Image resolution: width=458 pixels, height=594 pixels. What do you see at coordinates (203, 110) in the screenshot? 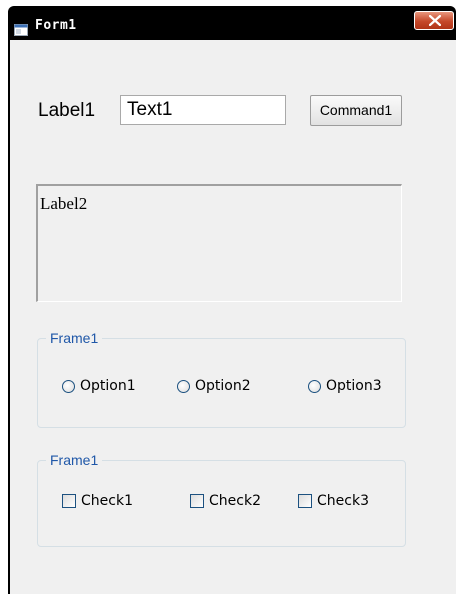
I see `text1-input` at bounding box center [203, 110].